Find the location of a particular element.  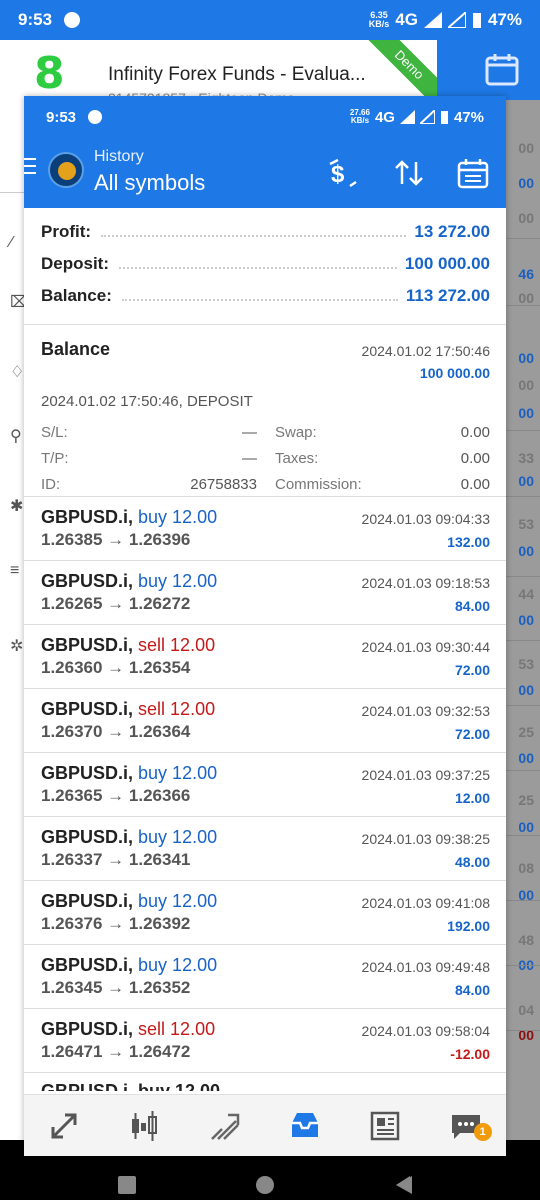

bg-column-value: 33 is located at coordinates (526, 458).